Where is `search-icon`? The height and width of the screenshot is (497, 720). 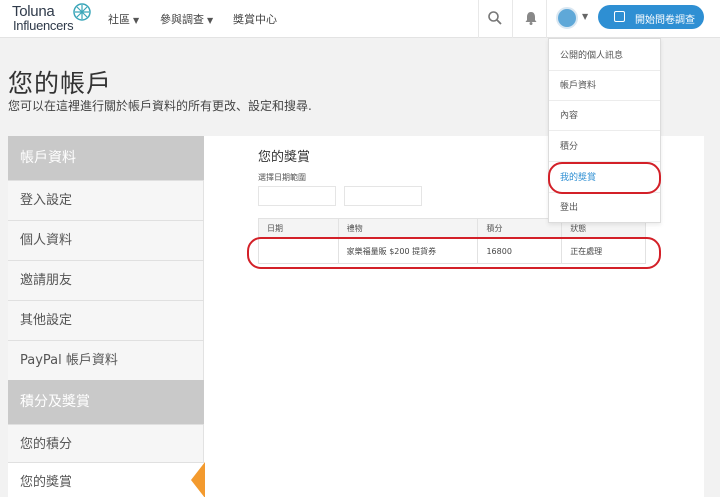 search-icon is located at coordinates (495, 18).